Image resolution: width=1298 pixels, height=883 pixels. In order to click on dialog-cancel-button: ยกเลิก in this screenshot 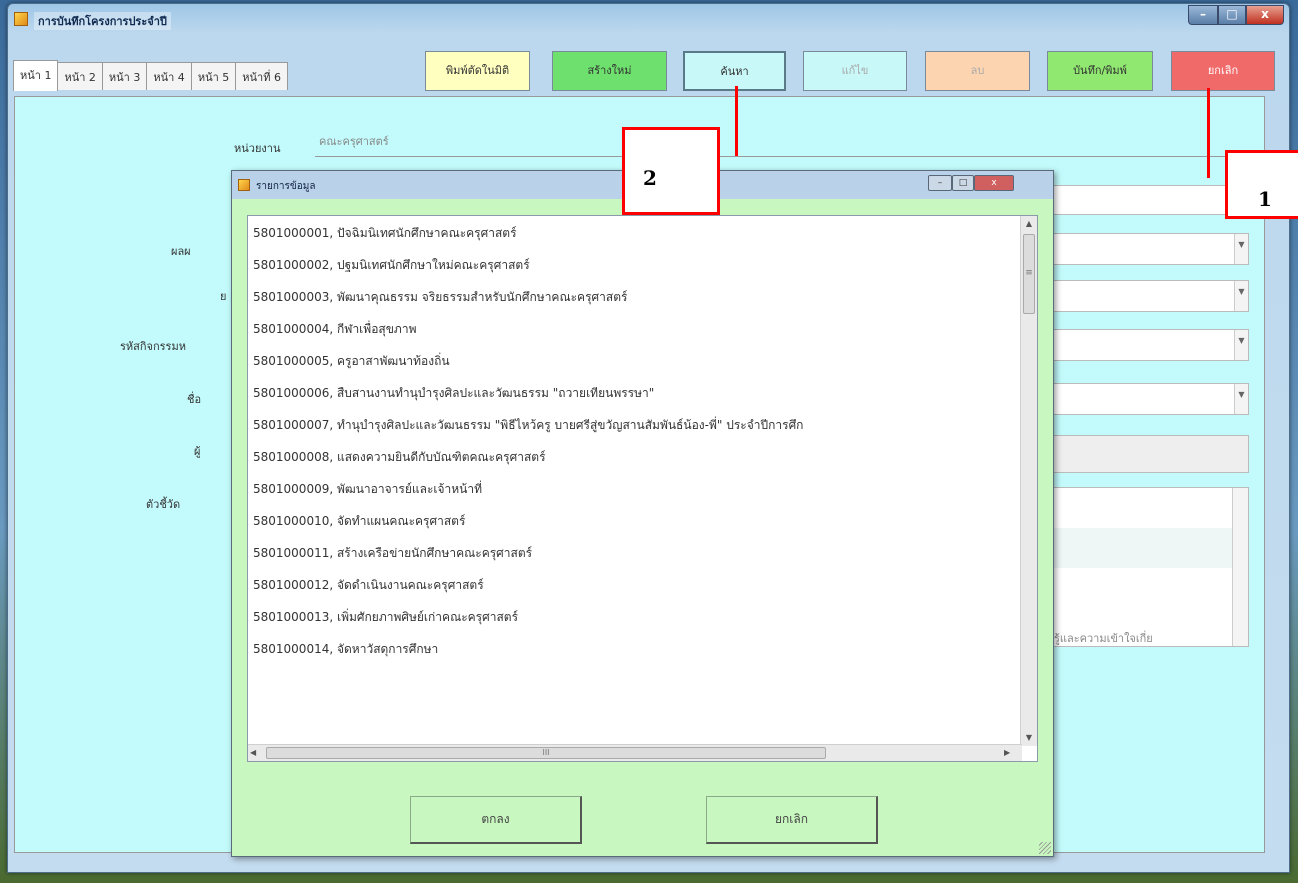, I will do `click(792, 820)`.